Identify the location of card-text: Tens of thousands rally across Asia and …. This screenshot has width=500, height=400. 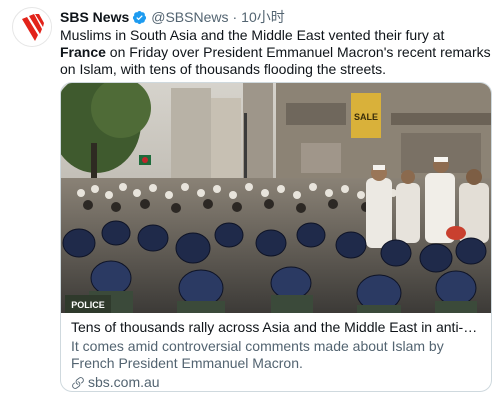
(278, 355).